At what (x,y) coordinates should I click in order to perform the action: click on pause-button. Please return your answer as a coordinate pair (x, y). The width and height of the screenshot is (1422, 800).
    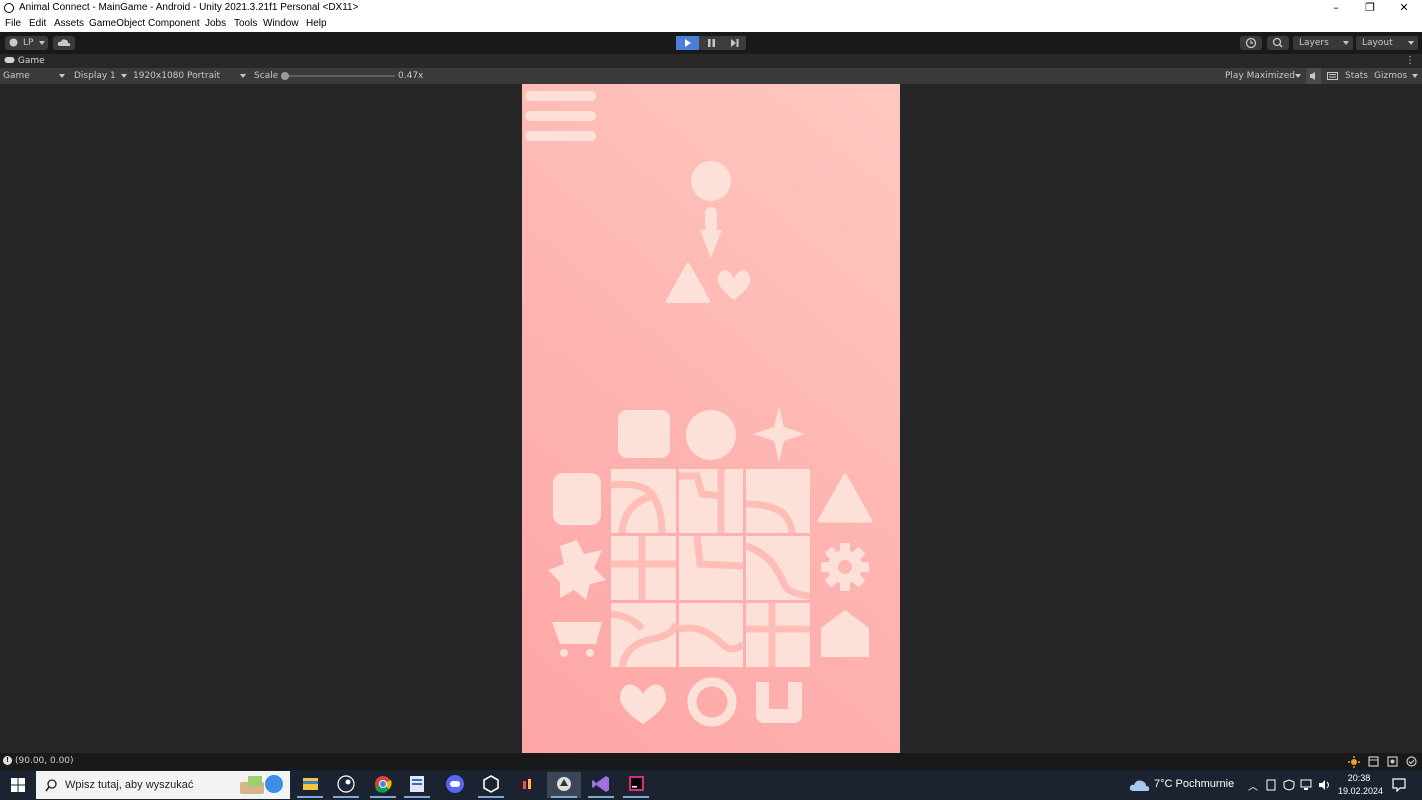
    Looking at the image, I should click on (711, 43).